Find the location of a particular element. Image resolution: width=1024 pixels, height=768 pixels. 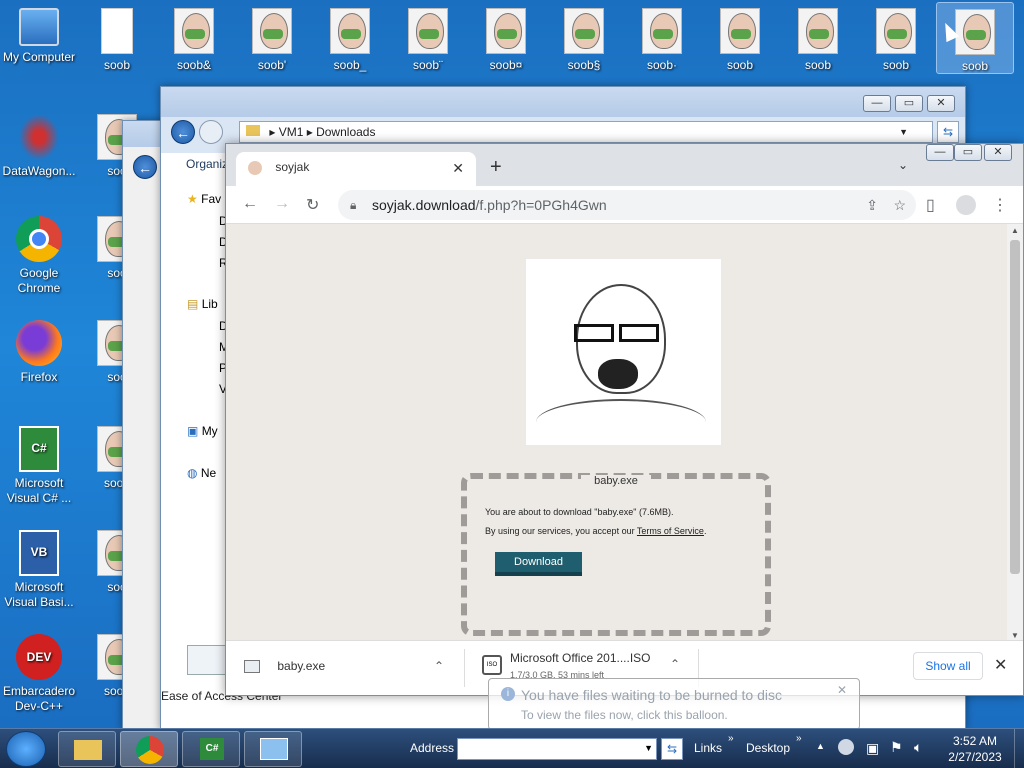

bookmark-star-icon: ☆ is located at coordinates (899, 205).